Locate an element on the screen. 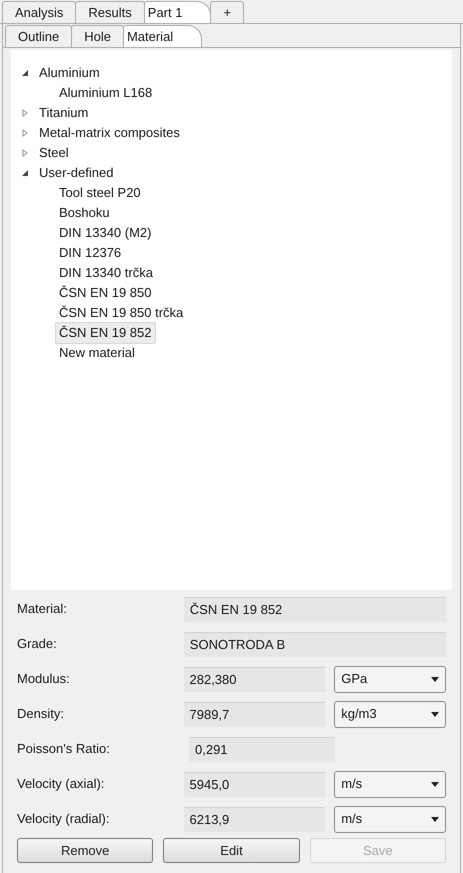  tree-item: Metal-matrix composites is located at coordinates (109, 133).